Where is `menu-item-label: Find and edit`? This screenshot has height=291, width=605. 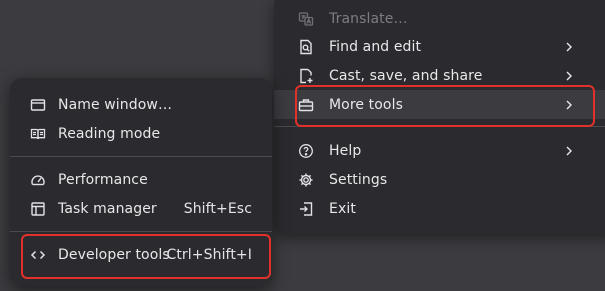 menu-item-label: Find and edit is located at coordinates (375, 46).